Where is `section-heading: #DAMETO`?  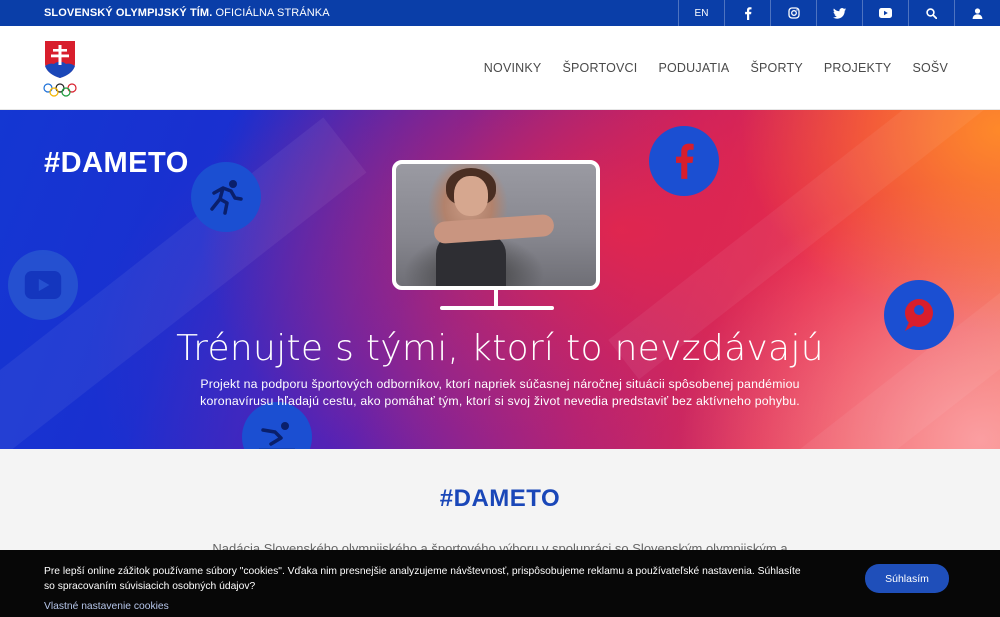
section-heading: #DAMETO is located at coordinates (500, 498).